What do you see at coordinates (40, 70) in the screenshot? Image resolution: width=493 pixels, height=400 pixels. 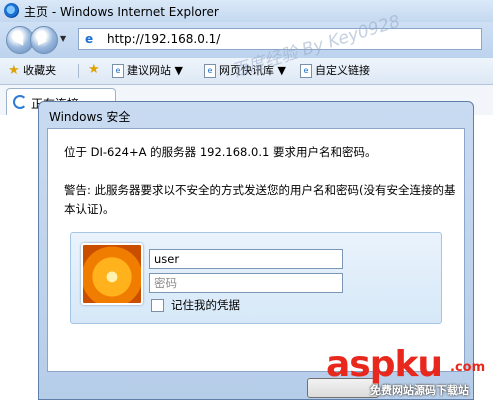 I see `favorites-label: 收藏夹` at bounding box center [40, 70].